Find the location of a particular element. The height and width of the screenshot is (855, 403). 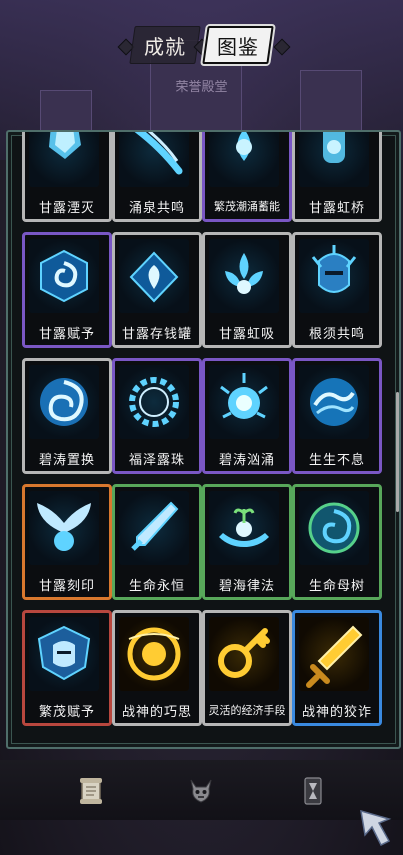

golden-orb-icon is located at coordinates (154, 654).